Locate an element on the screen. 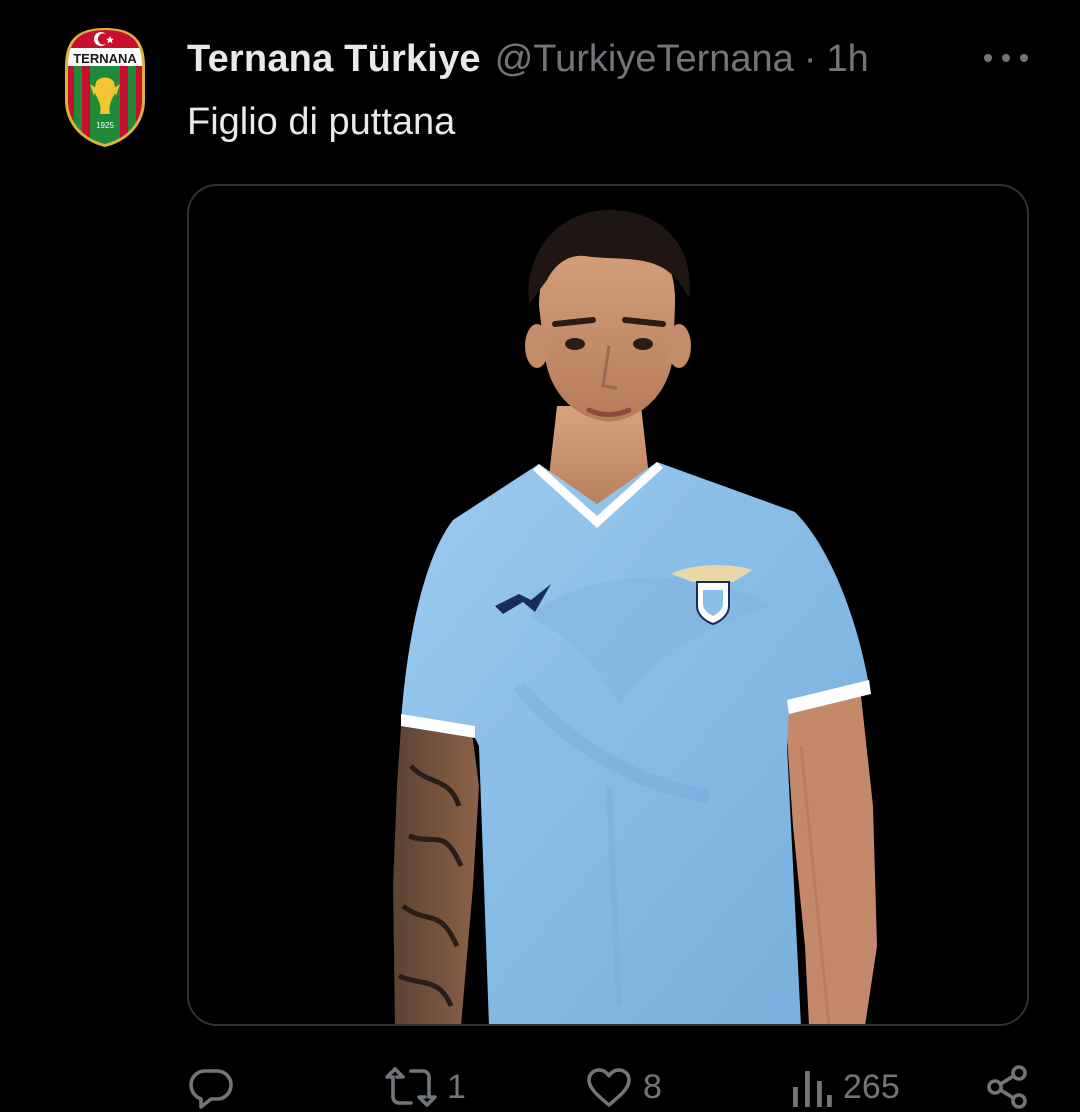 This screenshot has height=1112, width=1080. retweet-icon is located at coordinates (411, 1087).